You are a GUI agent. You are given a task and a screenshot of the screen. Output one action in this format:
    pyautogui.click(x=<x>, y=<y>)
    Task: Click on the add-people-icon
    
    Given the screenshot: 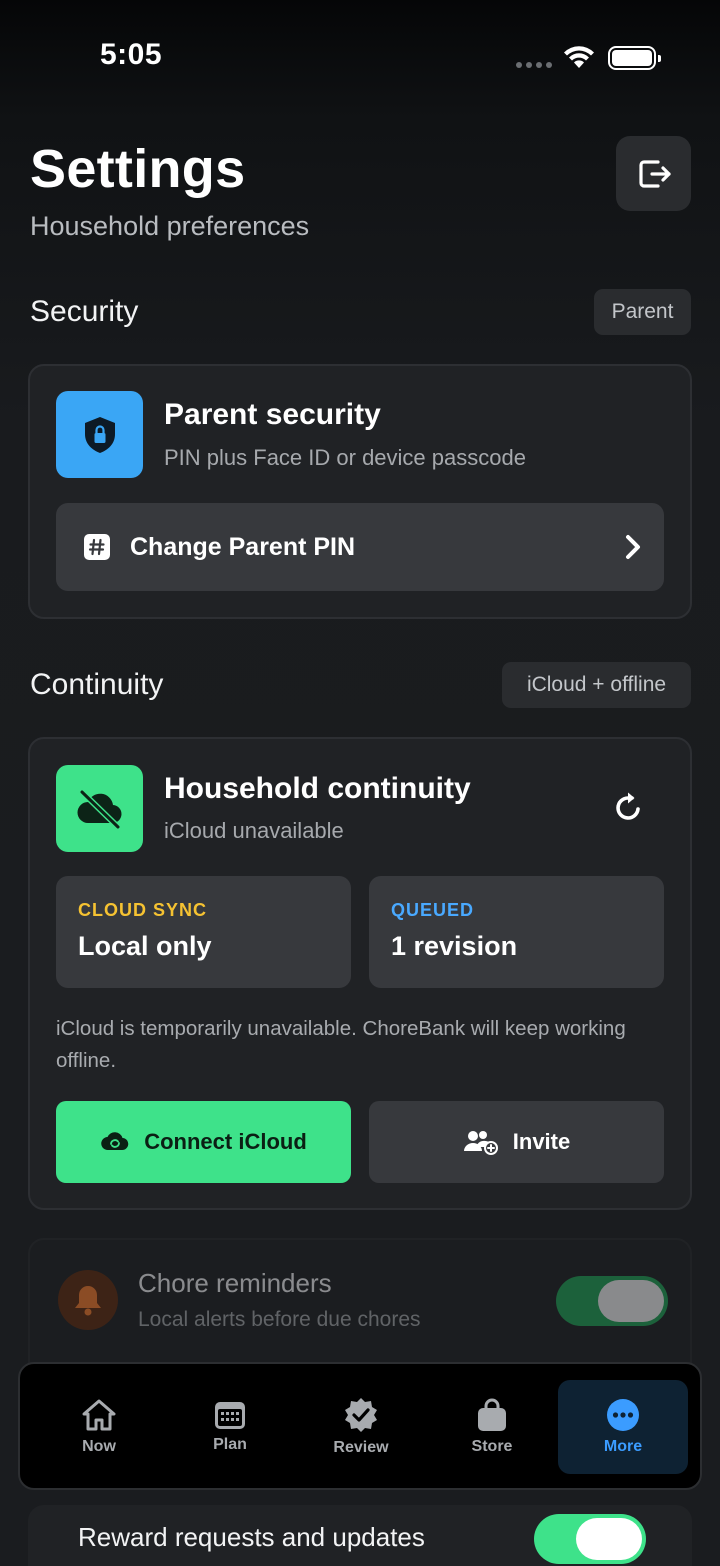 What is the action you would take?
    pyautogui.click(x=480, y=1143)
    